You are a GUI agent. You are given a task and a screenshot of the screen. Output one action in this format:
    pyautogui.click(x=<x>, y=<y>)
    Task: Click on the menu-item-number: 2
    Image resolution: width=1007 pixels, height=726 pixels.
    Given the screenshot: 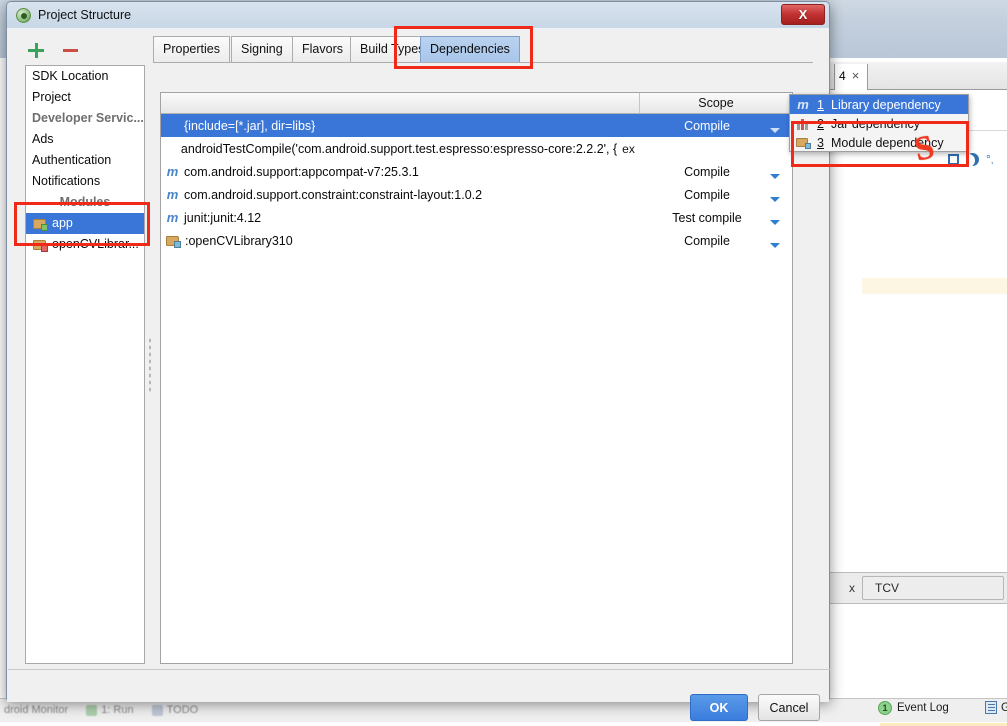 What is the action you would take?
    pyautogui.click(x=820, y=123)
    